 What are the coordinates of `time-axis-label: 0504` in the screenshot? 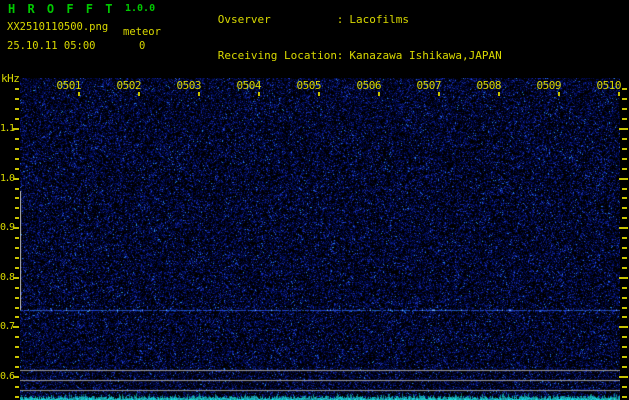 It's located at (249, 85).